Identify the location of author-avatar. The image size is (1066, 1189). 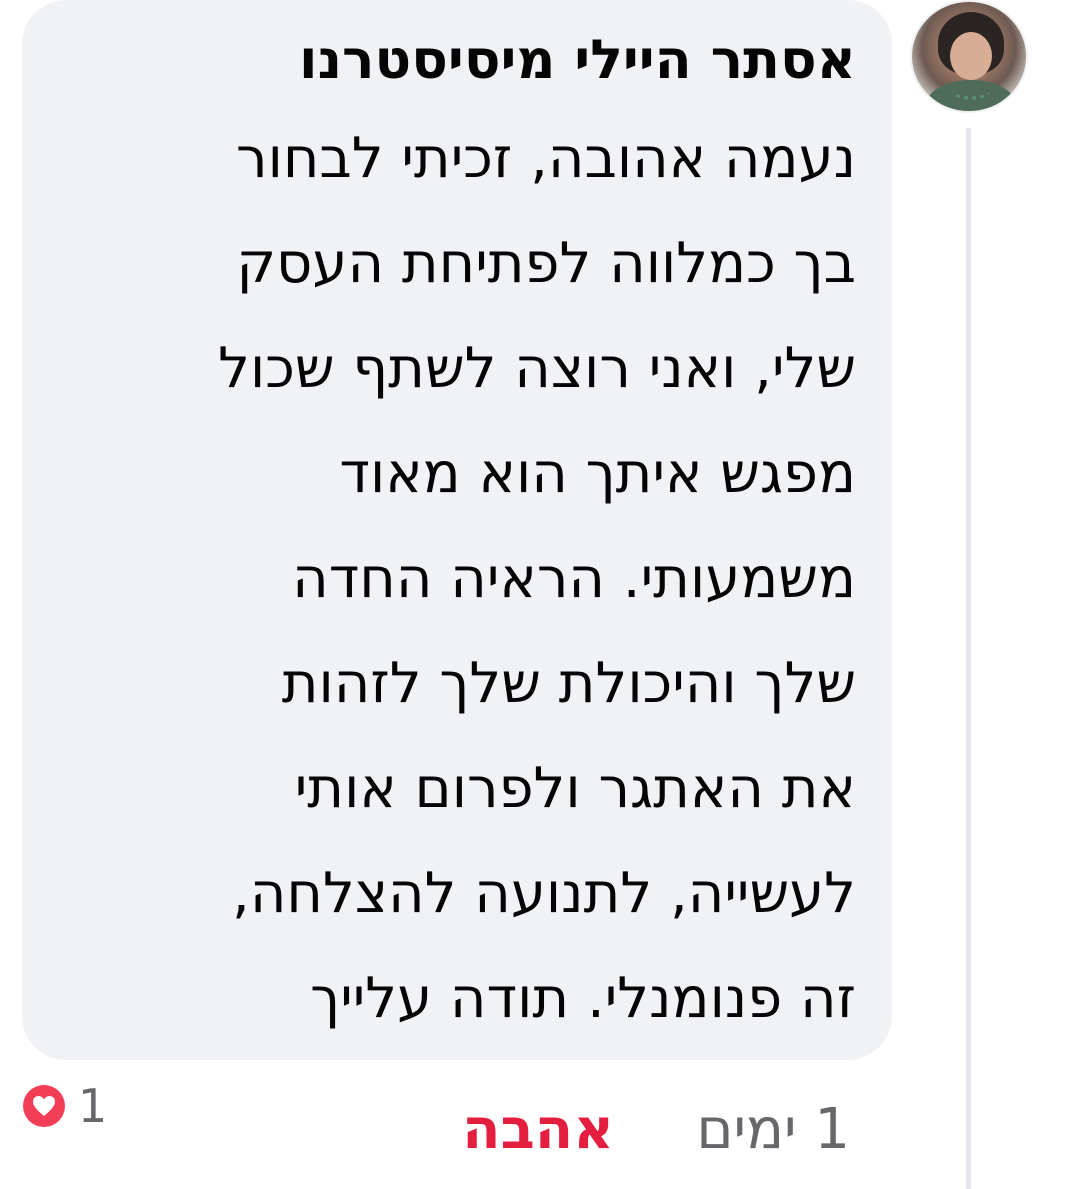
(969, 56).